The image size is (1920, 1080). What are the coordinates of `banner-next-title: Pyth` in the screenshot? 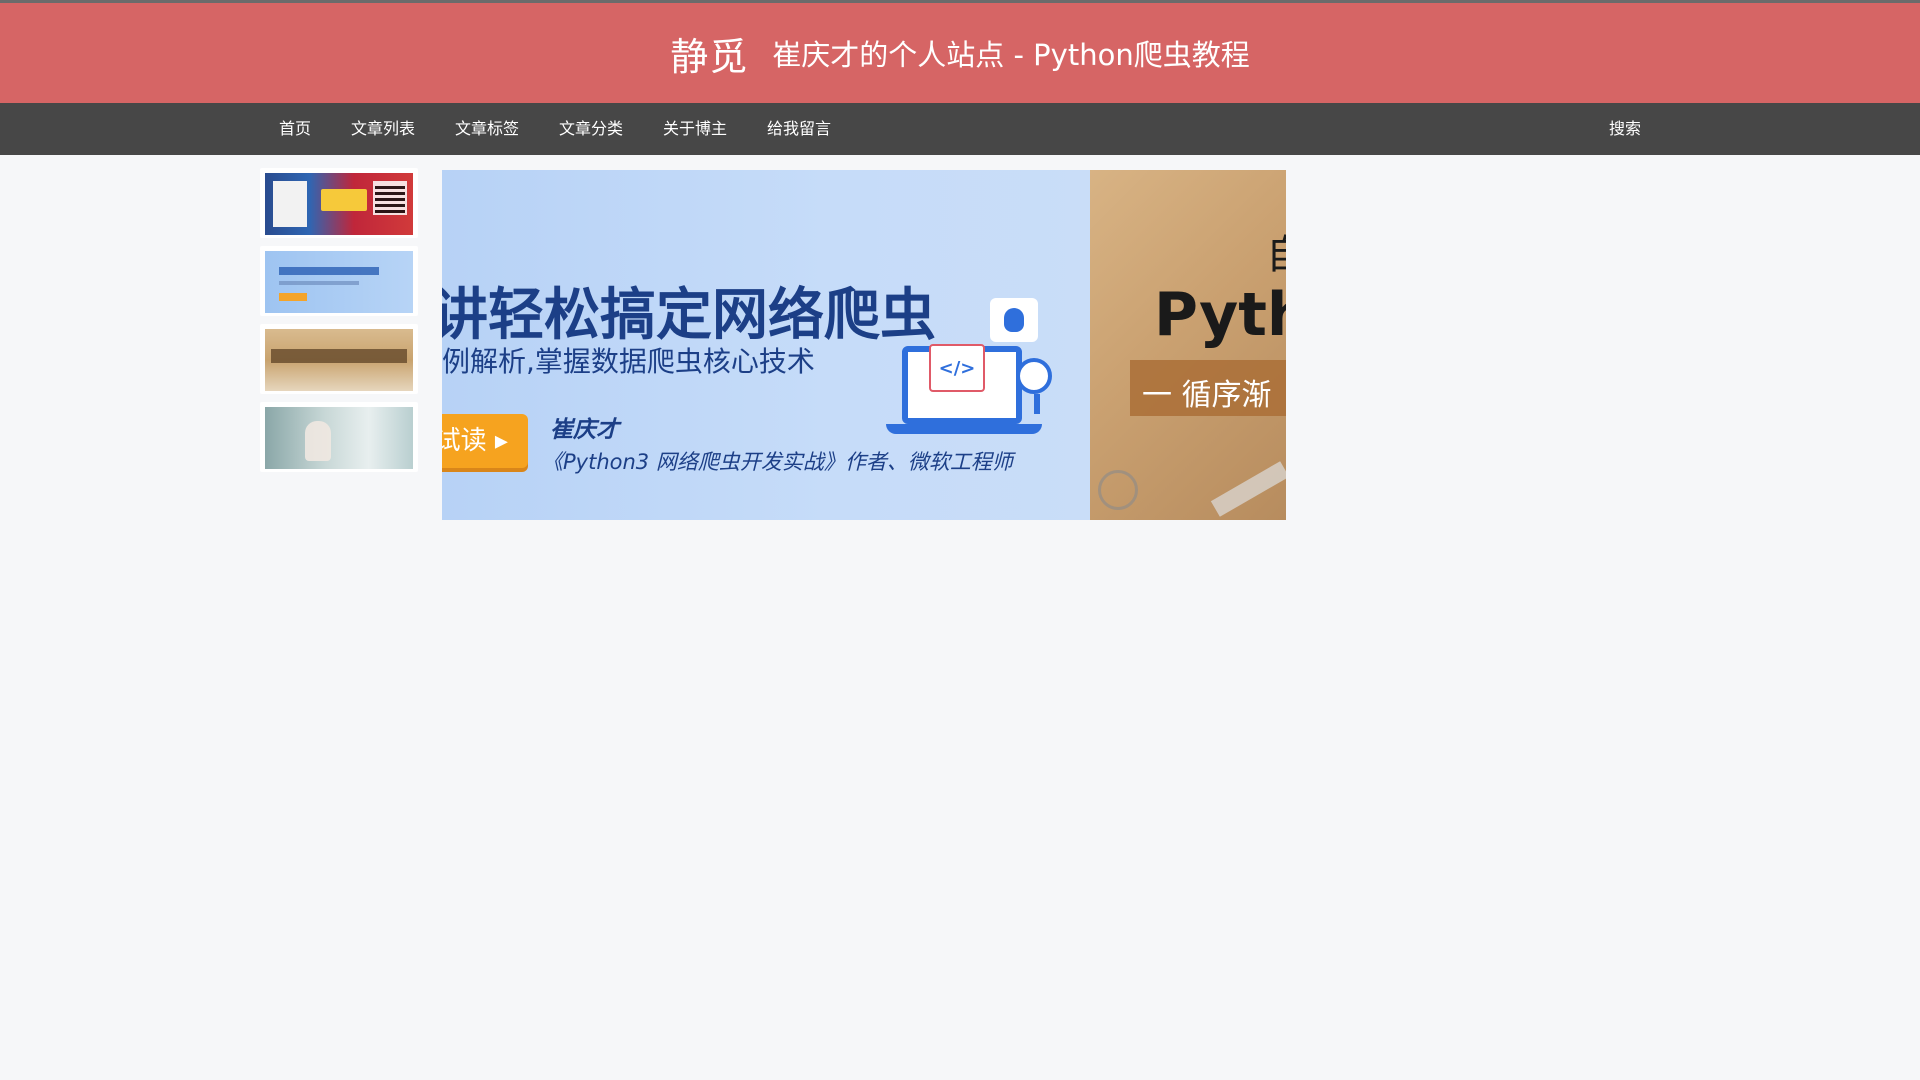 It's located at (1220, 315).